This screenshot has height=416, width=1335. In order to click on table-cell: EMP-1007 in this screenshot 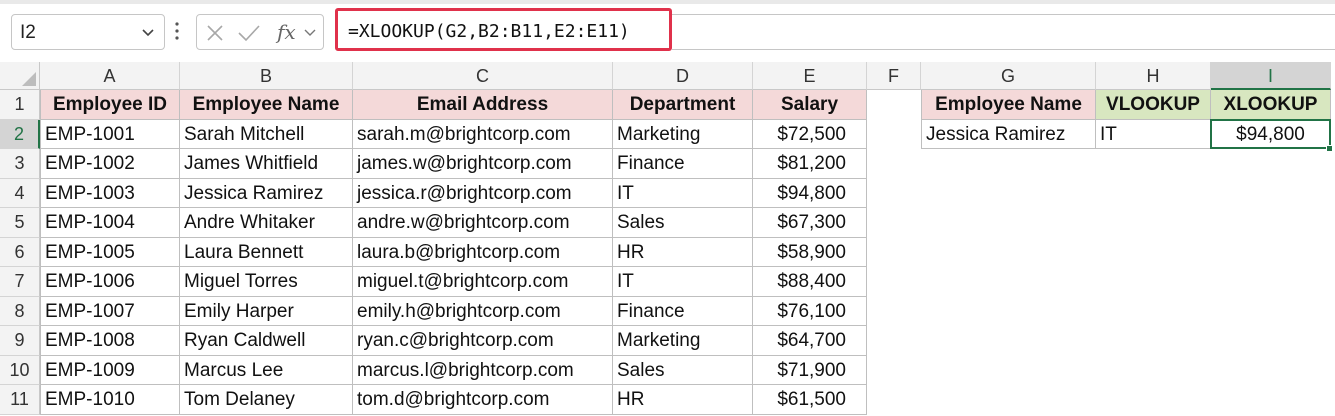, I will do `click(110, 311)`.